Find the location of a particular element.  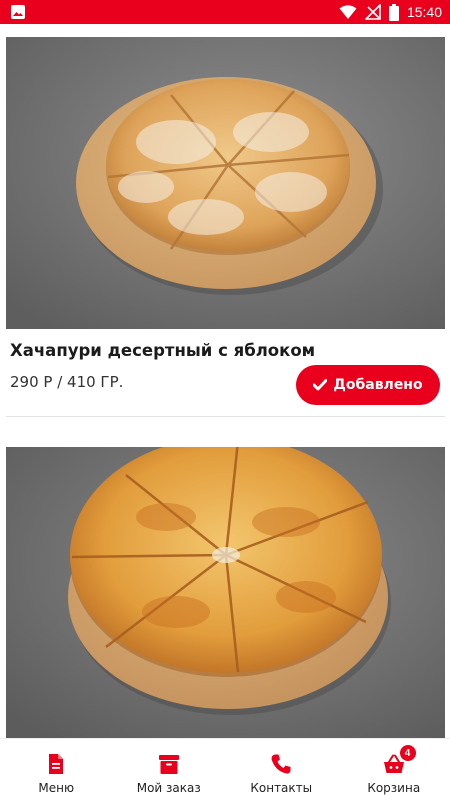

product-title: Хачапури десертный с яблоком is located at coordinates (163, 350).